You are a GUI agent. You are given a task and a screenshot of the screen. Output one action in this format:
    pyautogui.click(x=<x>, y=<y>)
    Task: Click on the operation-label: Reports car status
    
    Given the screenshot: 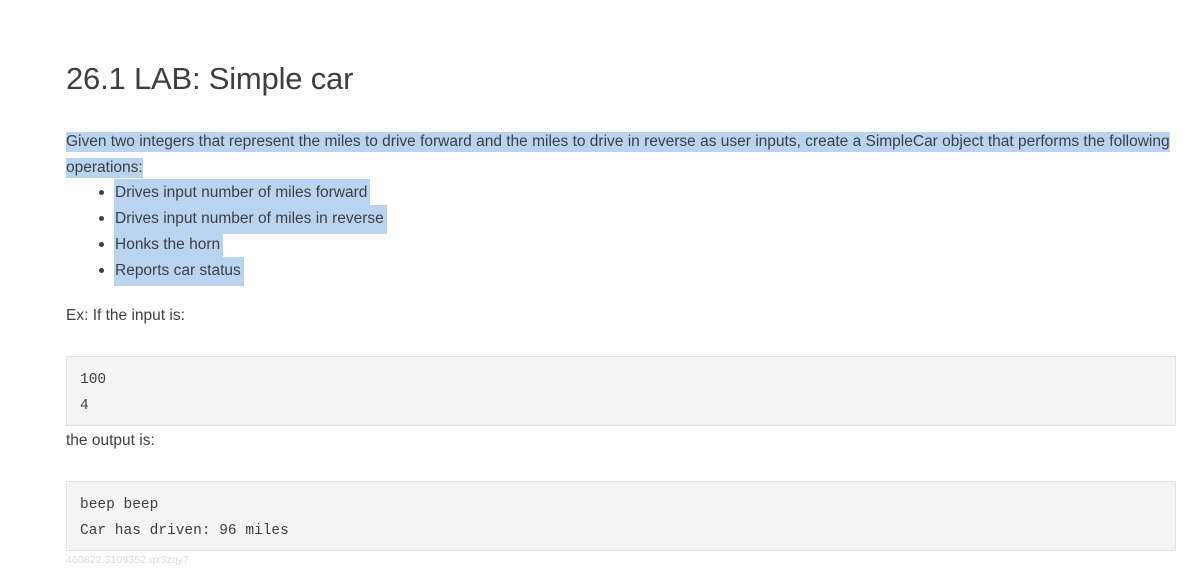 What is the action you would take?
    pyautogui.click(x=179, y=271)
    